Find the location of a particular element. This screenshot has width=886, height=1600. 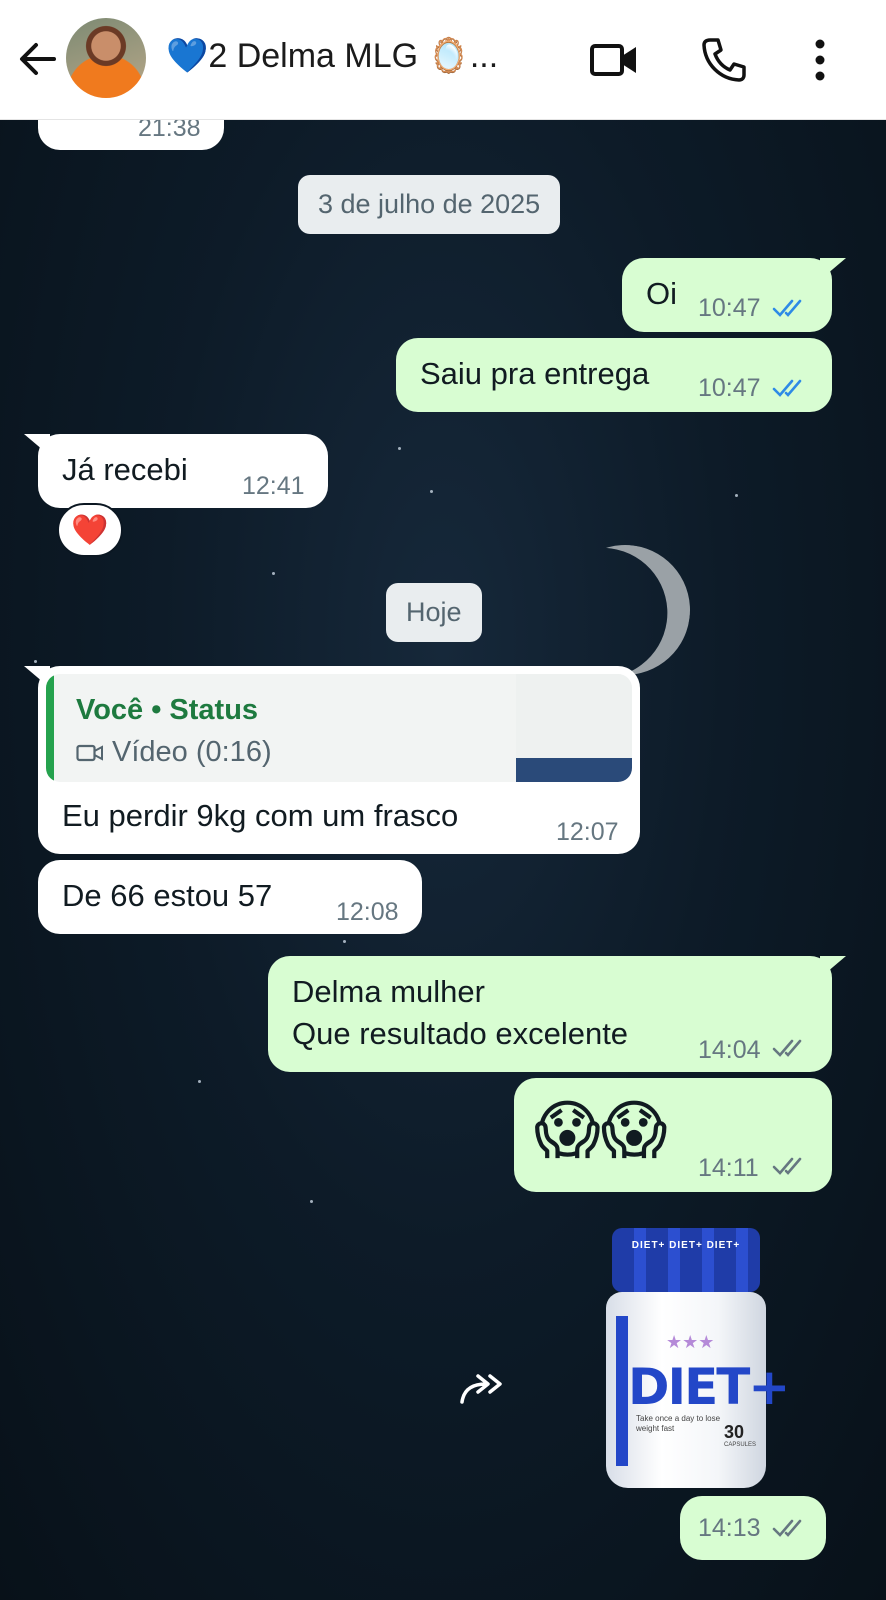

message-bubble-incoming: Já recebi 12:41 is located at coordinates (183, 471).